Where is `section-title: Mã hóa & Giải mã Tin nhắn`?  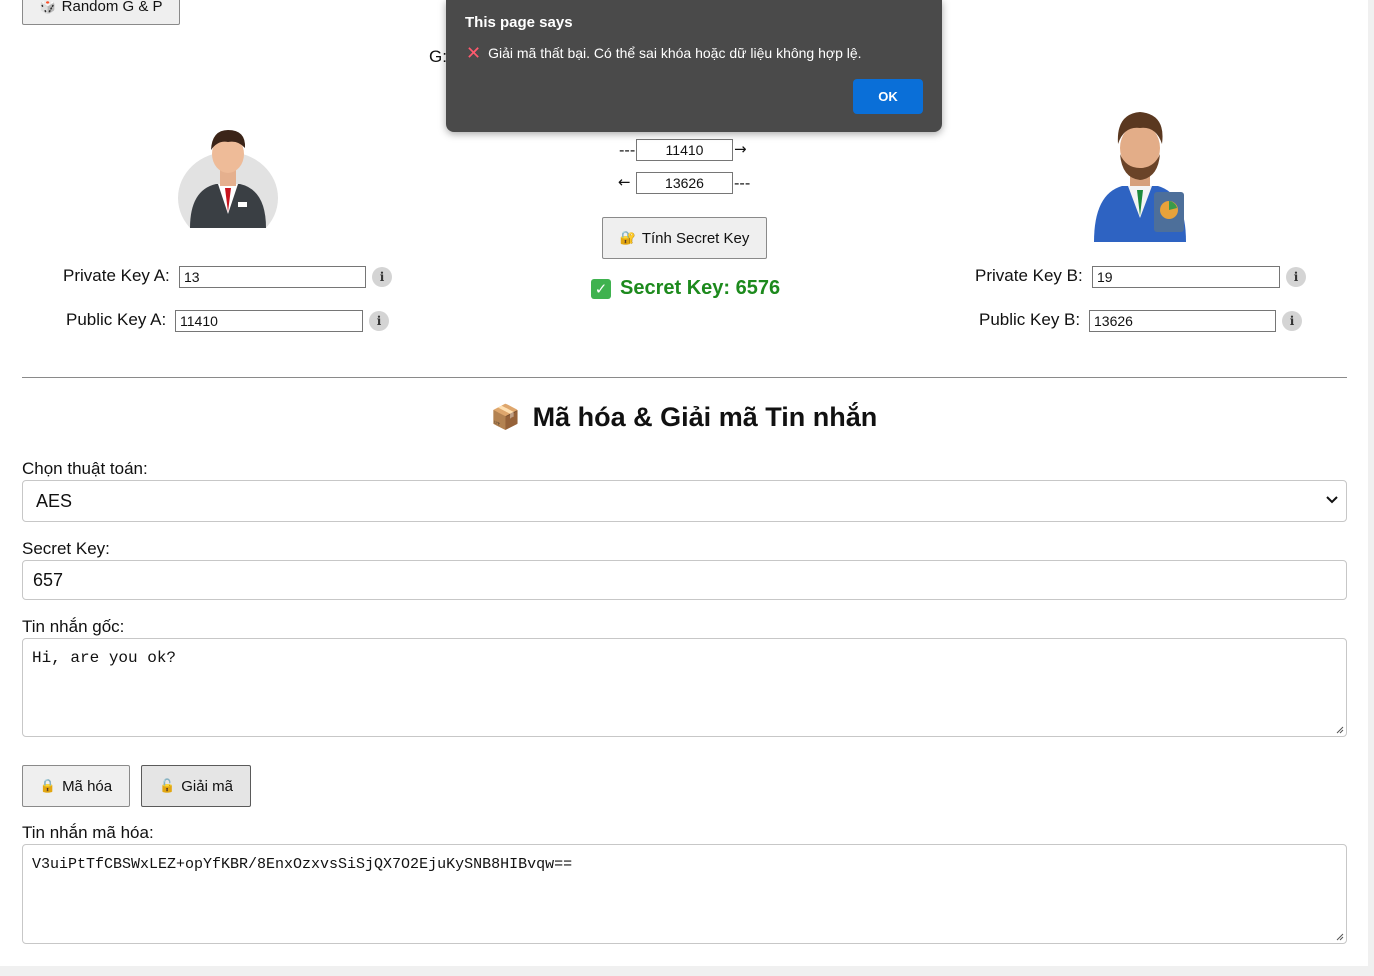 section-title: Mã hóa & Giải mã Tin nhắn is located at coordinates (705, 417).